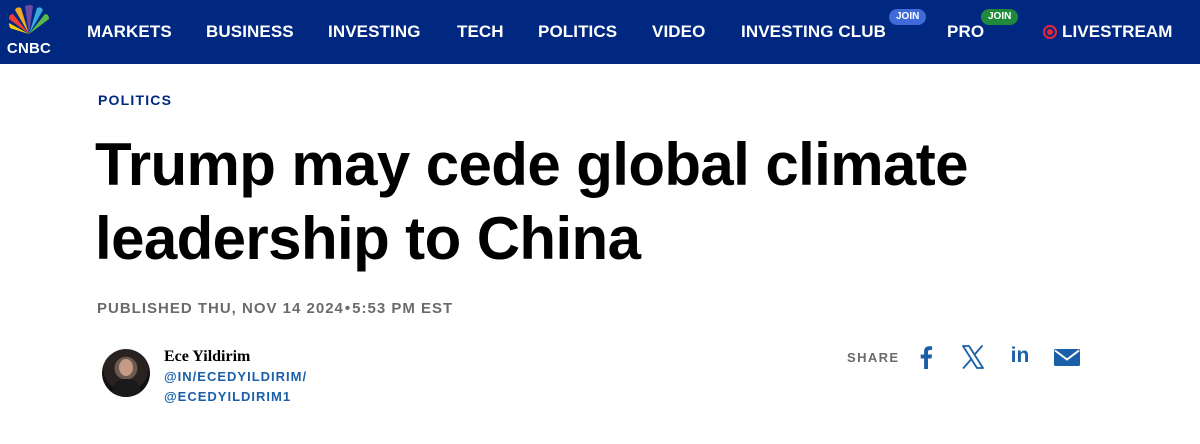 This screenshot has width=1200, height=444. What do you see at coordinates (532, 164) in the screenshot?
I see `headline-line-1: Trump may cede global climate` at bounding box center [532, 164].